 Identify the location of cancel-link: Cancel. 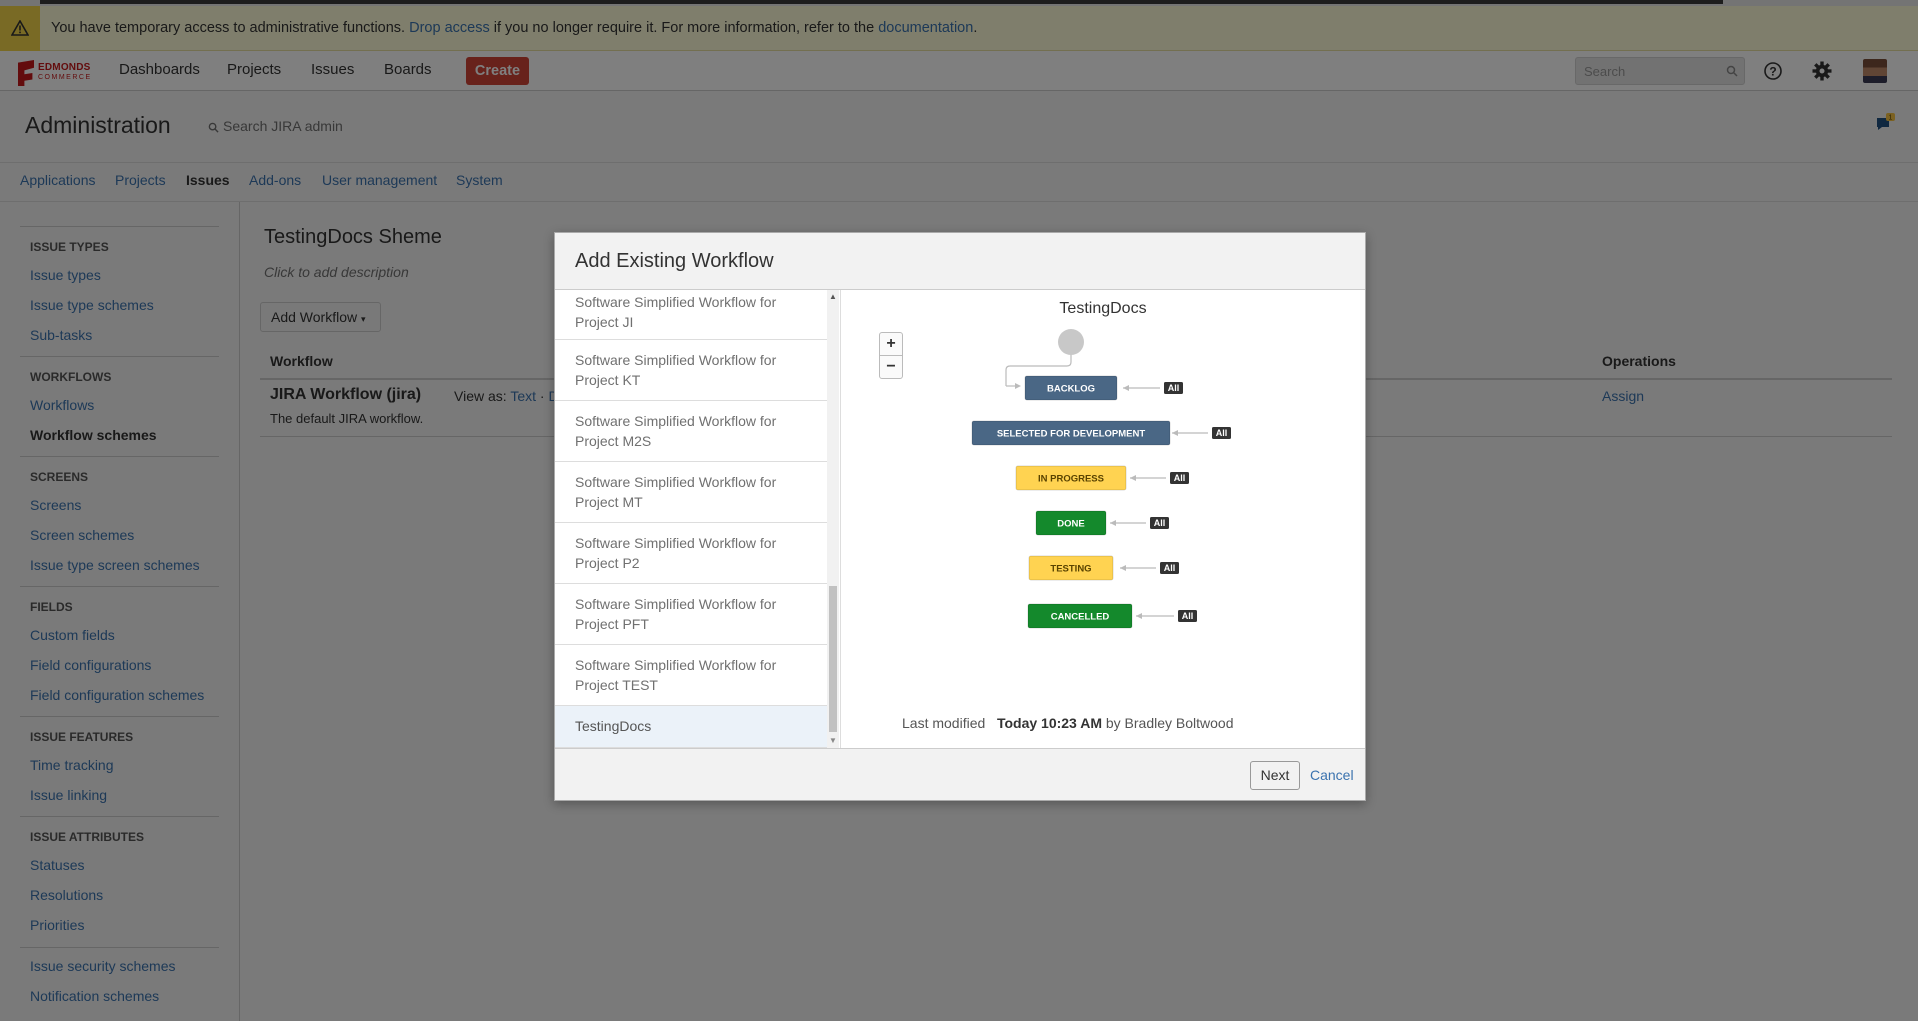
(1332, 775).